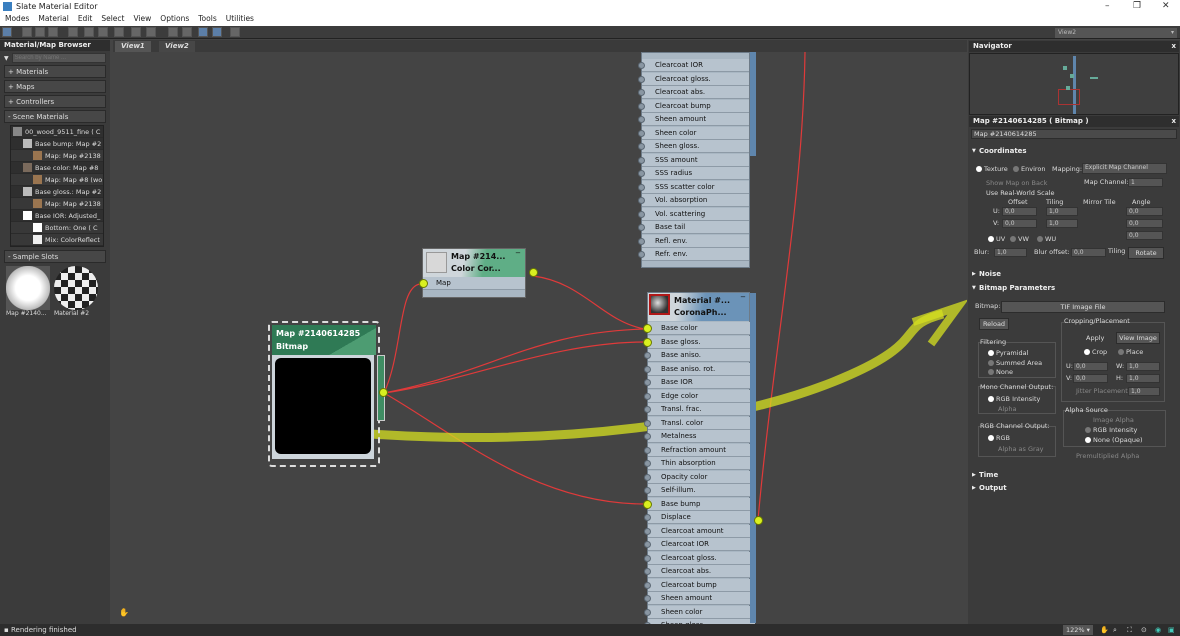  I want to click on radio-uv: UV, so click(996, 239).